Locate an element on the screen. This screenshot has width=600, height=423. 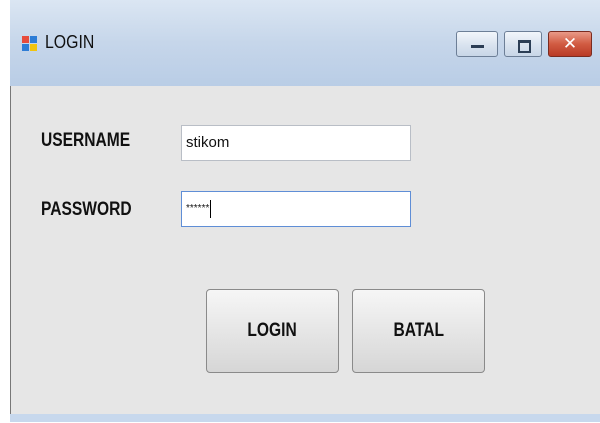
maximize-icon is located at coordinates (524, 46).